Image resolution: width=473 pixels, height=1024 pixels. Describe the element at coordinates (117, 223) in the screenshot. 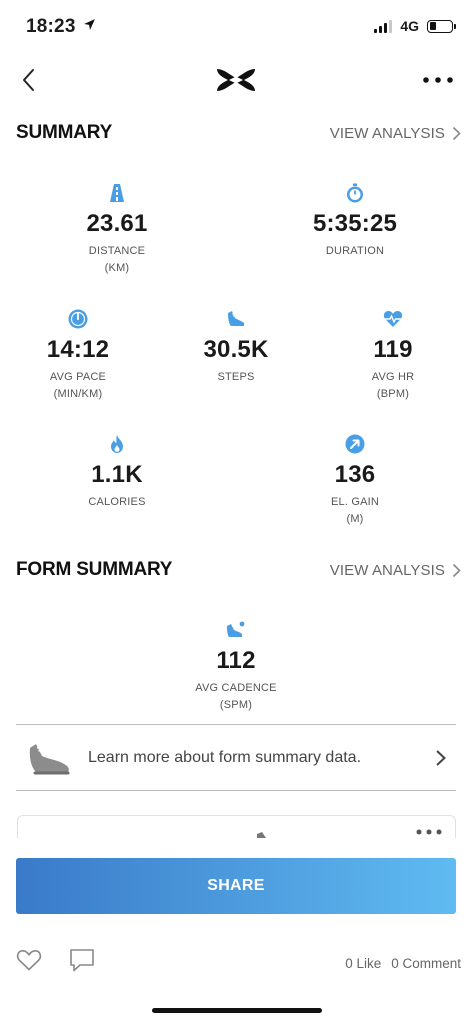

I see `distance-value: 23.61` at that location.